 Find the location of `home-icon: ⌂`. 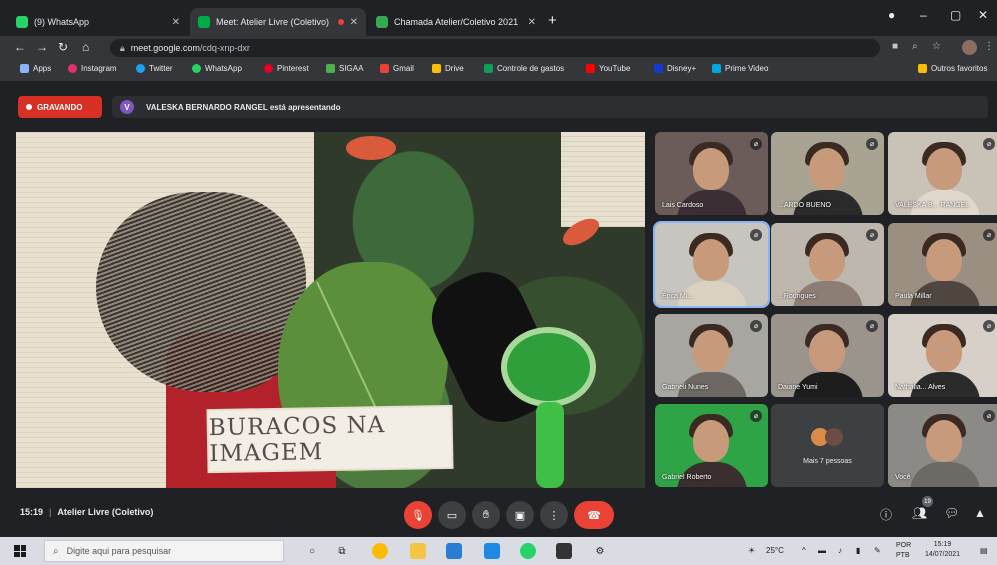

home-icon: ⌂ is located at coordinates (85, 47).